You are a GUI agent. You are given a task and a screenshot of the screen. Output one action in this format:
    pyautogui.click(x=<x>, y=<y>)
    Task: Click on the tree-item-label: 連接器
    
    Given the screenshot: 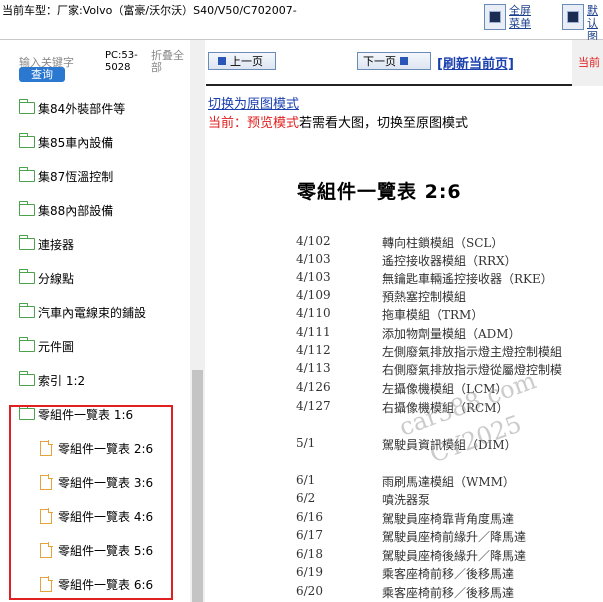 What is the action you would take?
    pyautogui.click(x=56, y=244)
    